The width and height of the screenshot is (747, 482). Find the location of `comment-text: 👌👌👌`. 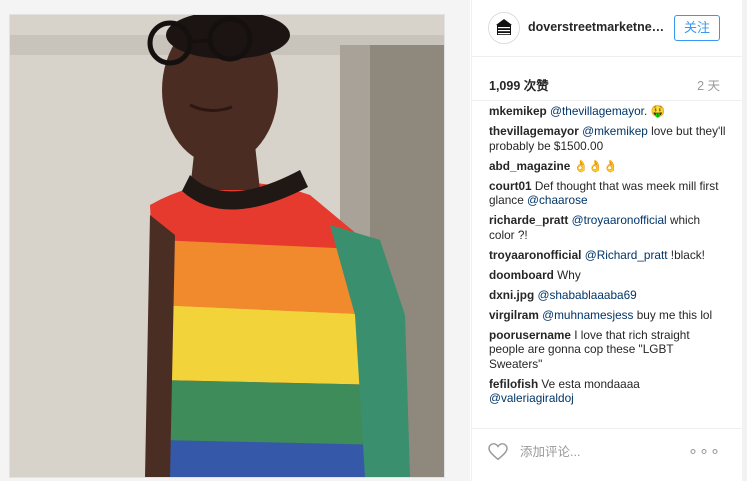

comment-text: 👌👌👌 is located at coordinates (594, 165).